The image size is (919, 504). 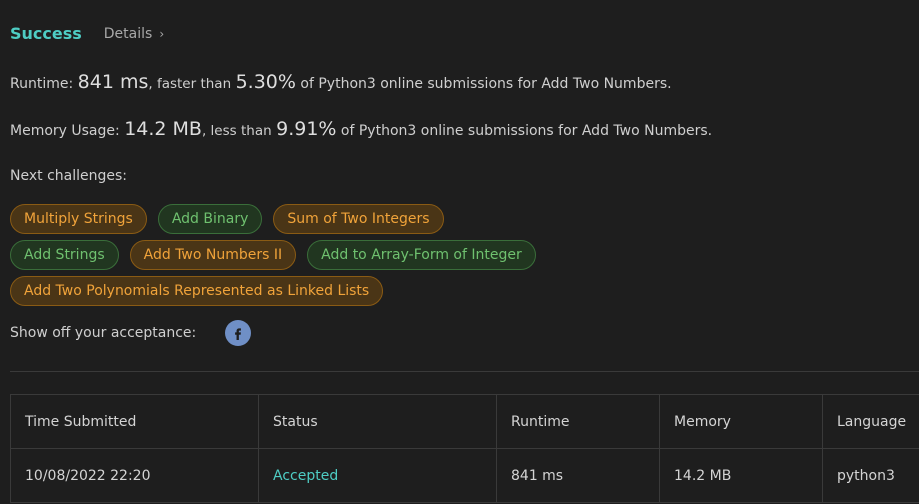 I want to click on runtime-value: 841 ms, so click(x=113, y=82).